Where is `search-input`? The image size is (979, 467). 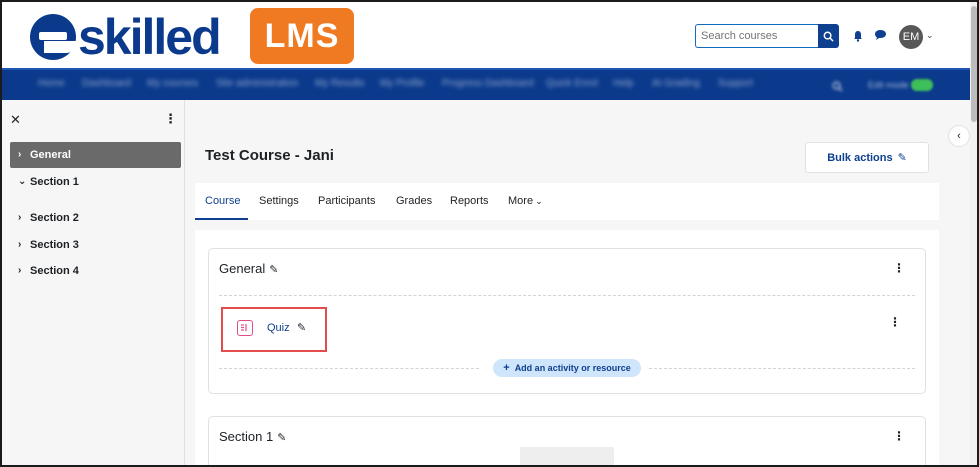
search-input is located at coordinates (757, 36).